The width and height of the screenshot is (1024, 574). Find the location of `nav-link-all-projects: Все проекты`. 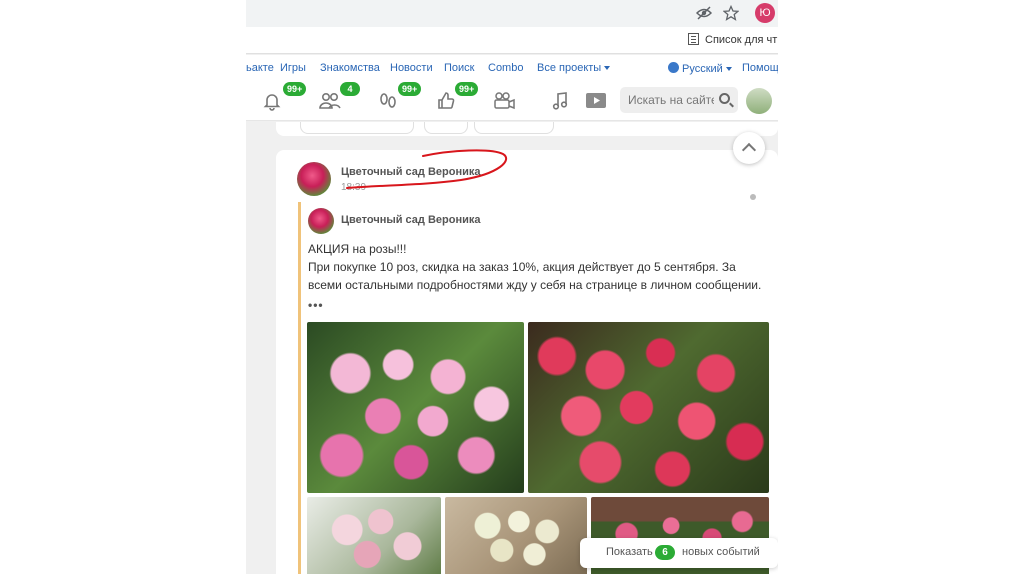

nav-link-all-projects: Все проекты is located at coordinates (574, 68).